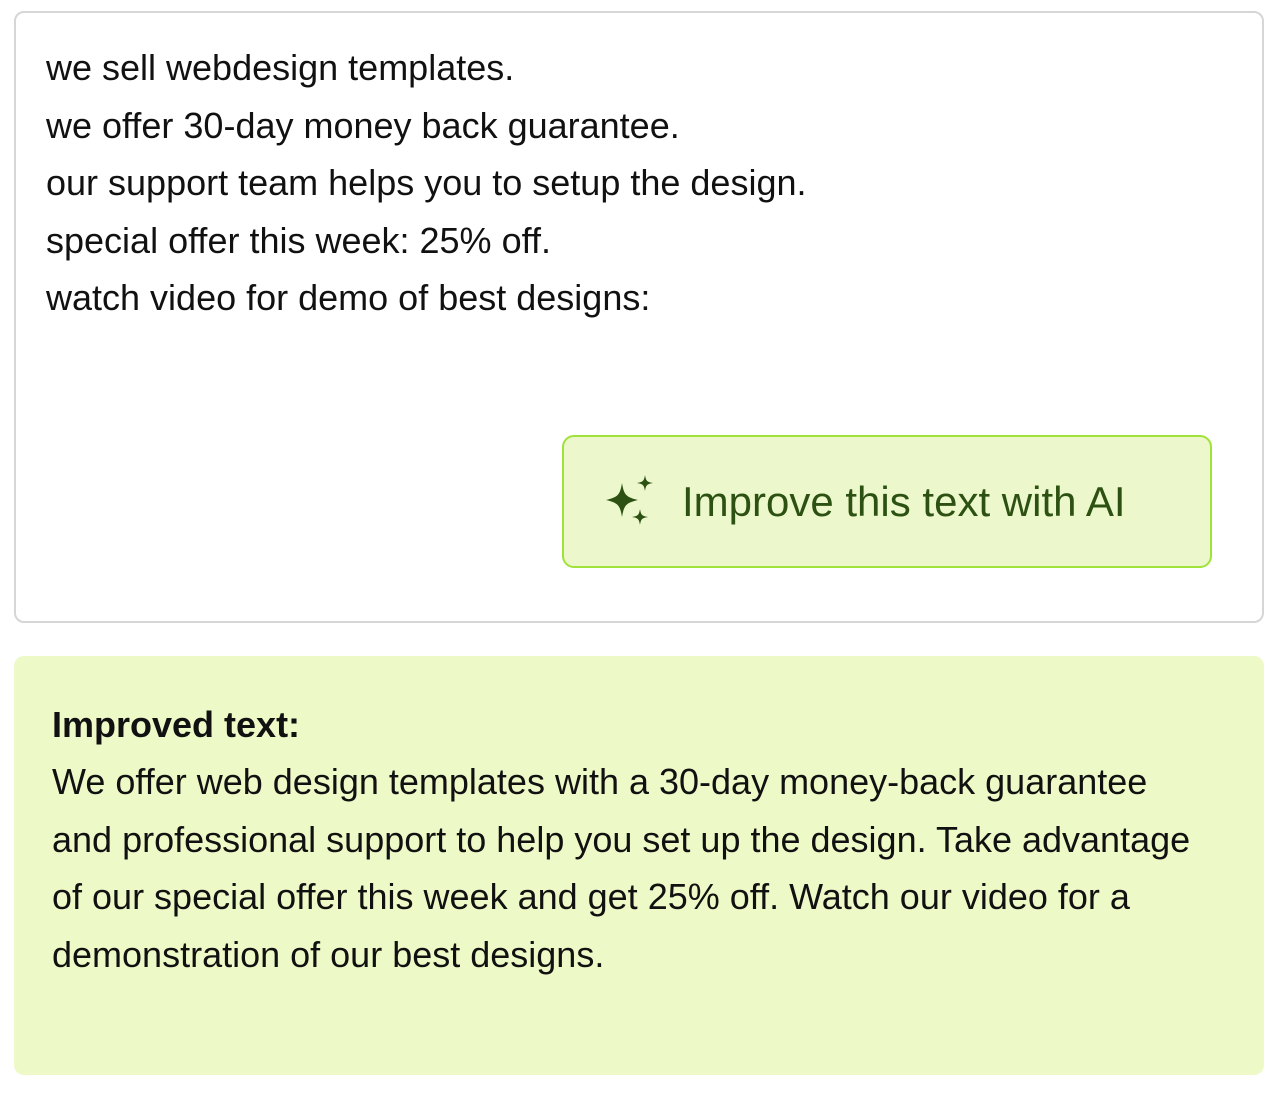 This screenshot has height=1112, width=1280. What do you see at coordinates (348, 297) in the screenshot?
I see `editor-line: watch video for demo of best designs:` at bounding box center [348, 297].